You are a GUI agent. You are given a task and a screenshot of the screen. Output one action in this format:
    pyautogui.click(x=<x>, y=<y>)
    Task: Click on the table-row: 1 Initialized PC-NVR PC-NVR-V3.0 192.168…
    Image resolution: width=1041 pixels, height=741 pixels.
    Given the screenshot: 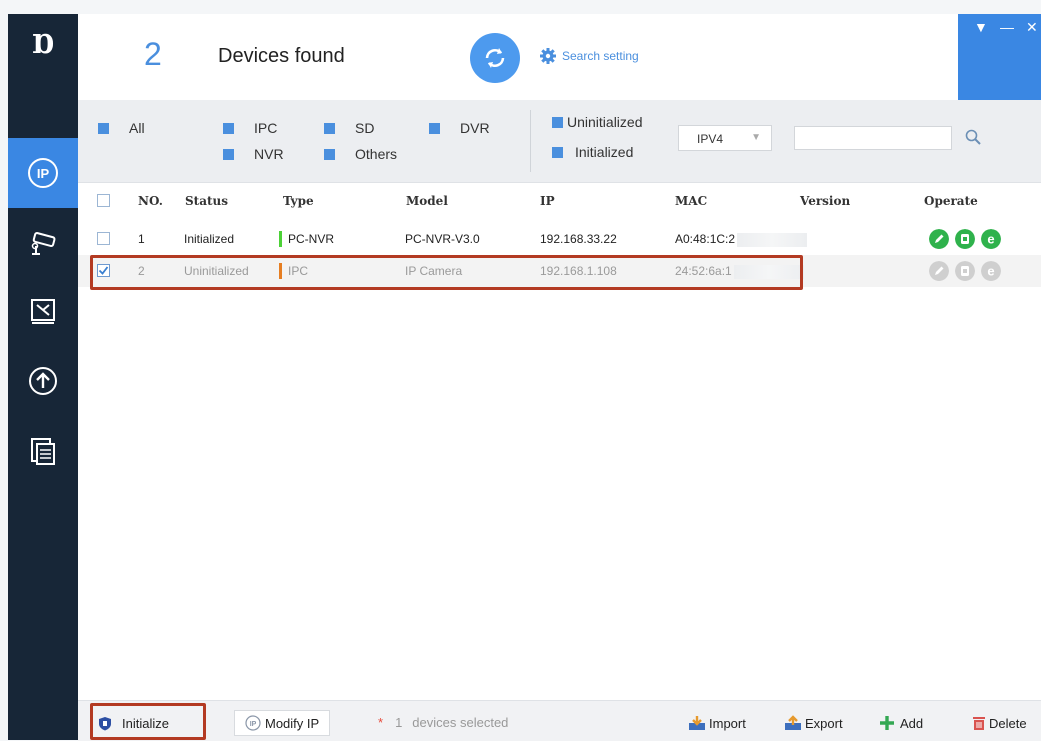 What is the action you would take?
    pyautogui.click(x=559, y=239)
    